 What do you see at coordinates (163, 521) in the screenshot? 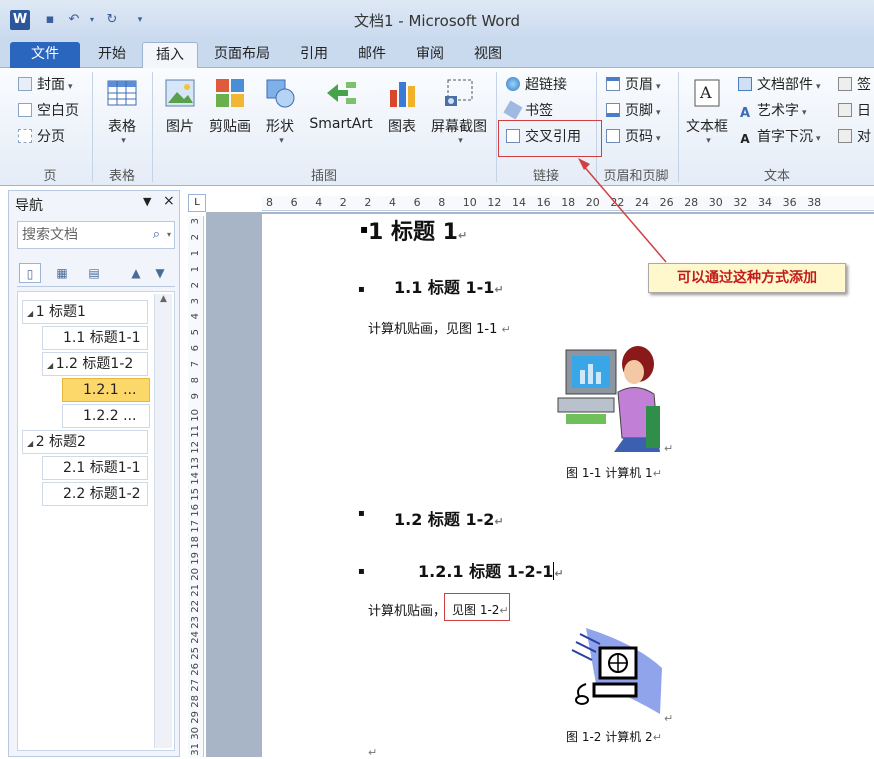
I see `outline-scrollbar: ▲` at bounding box center [163, 521].